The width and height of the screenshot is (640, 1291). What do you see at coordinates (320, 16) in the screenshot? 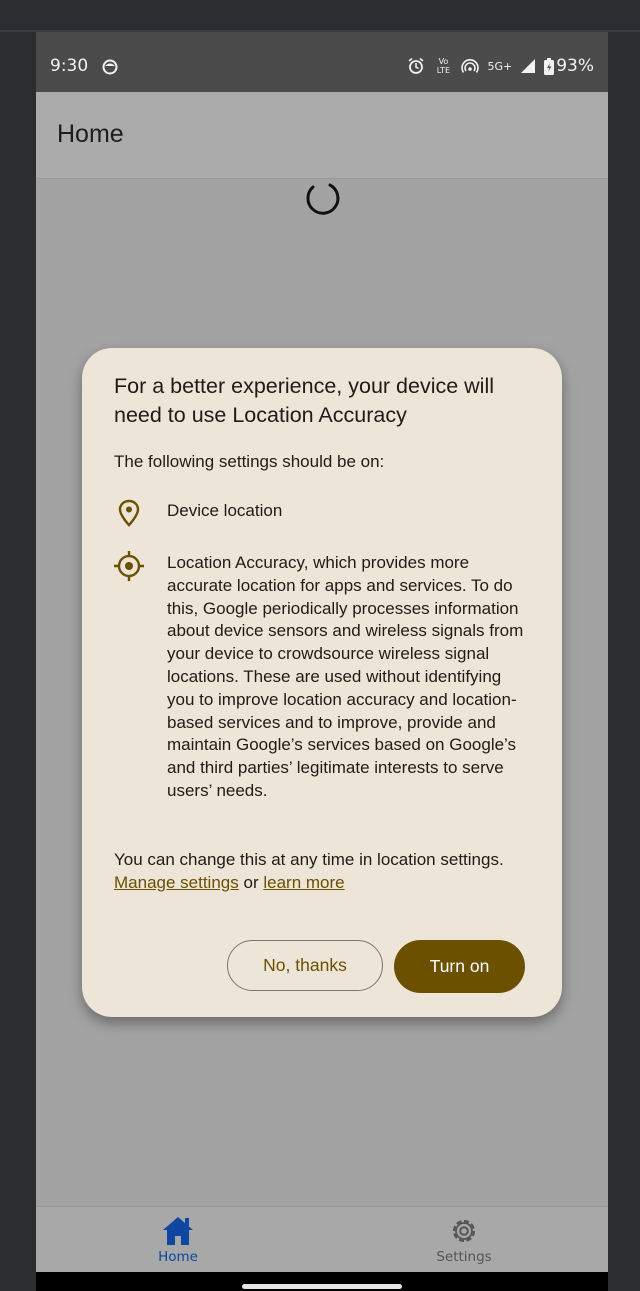
I see `window-top-strip` at bounding box center [320, 16].